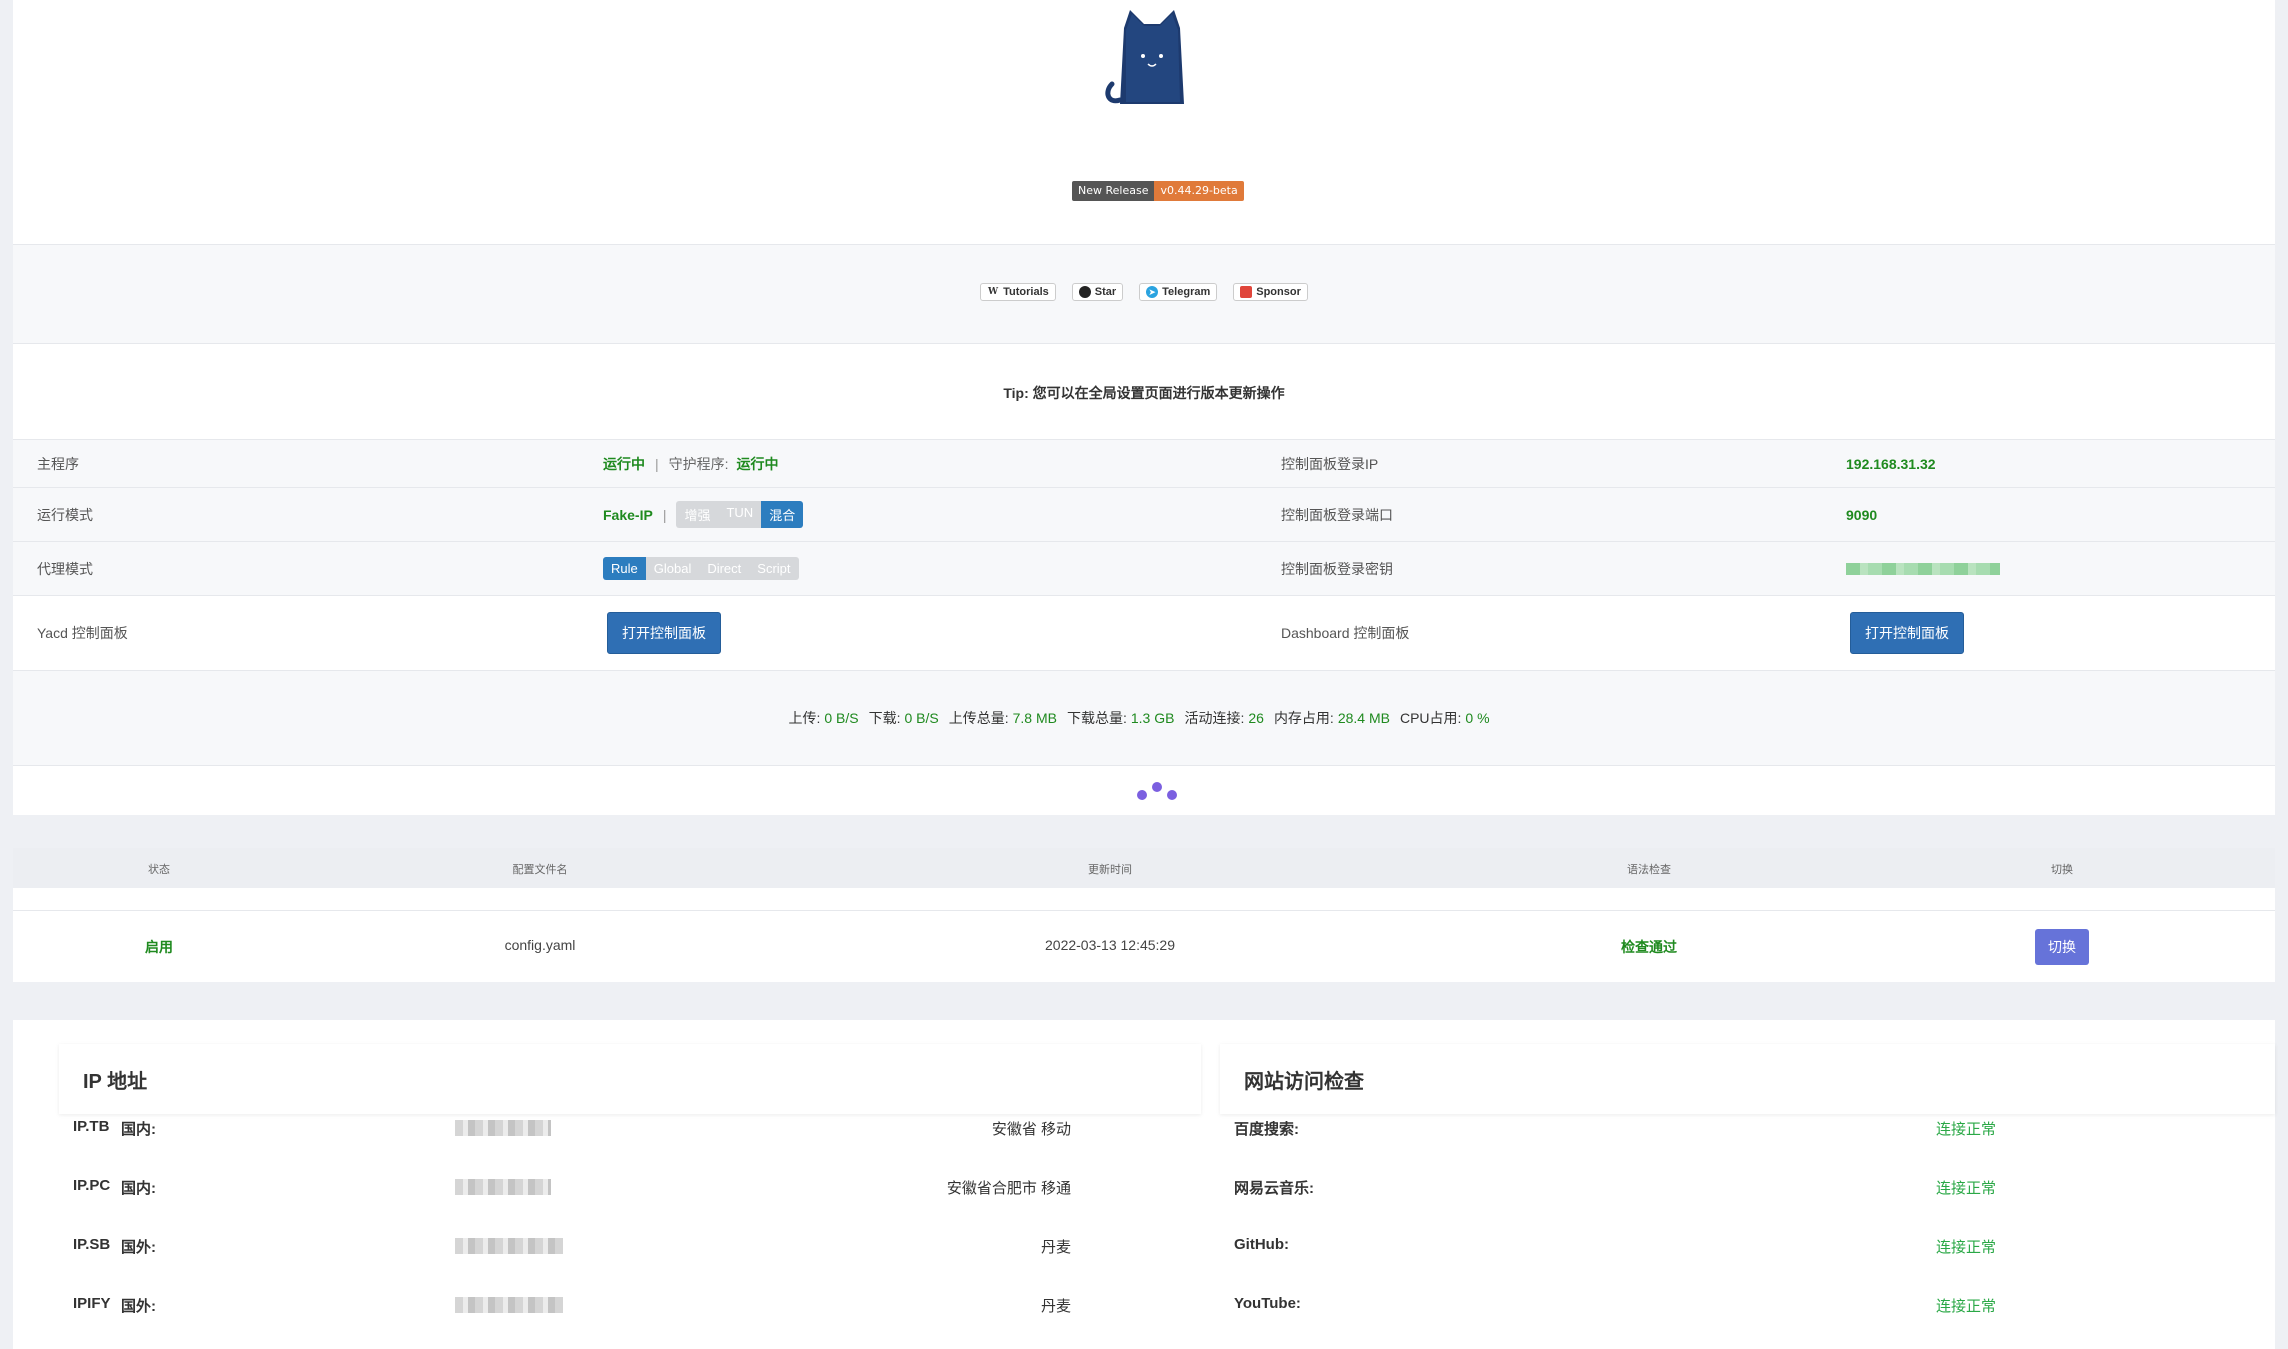  What do you see at coordinates (740, 514) in the screenshot?
I see `run-mode-option-tun: TUN` at bounding box center [740, 514].